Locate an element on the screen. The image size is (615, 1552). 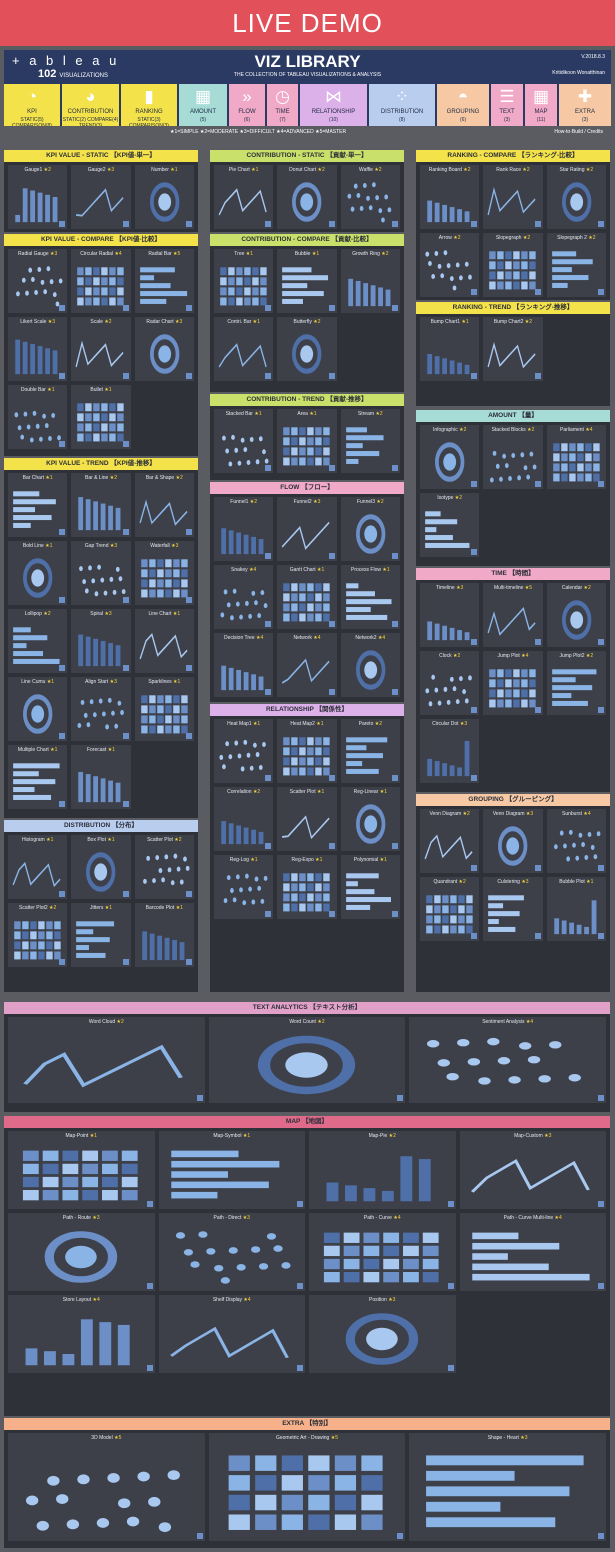
viz-tile: Funnel2 ★3 is located at coordinates (307, 529).